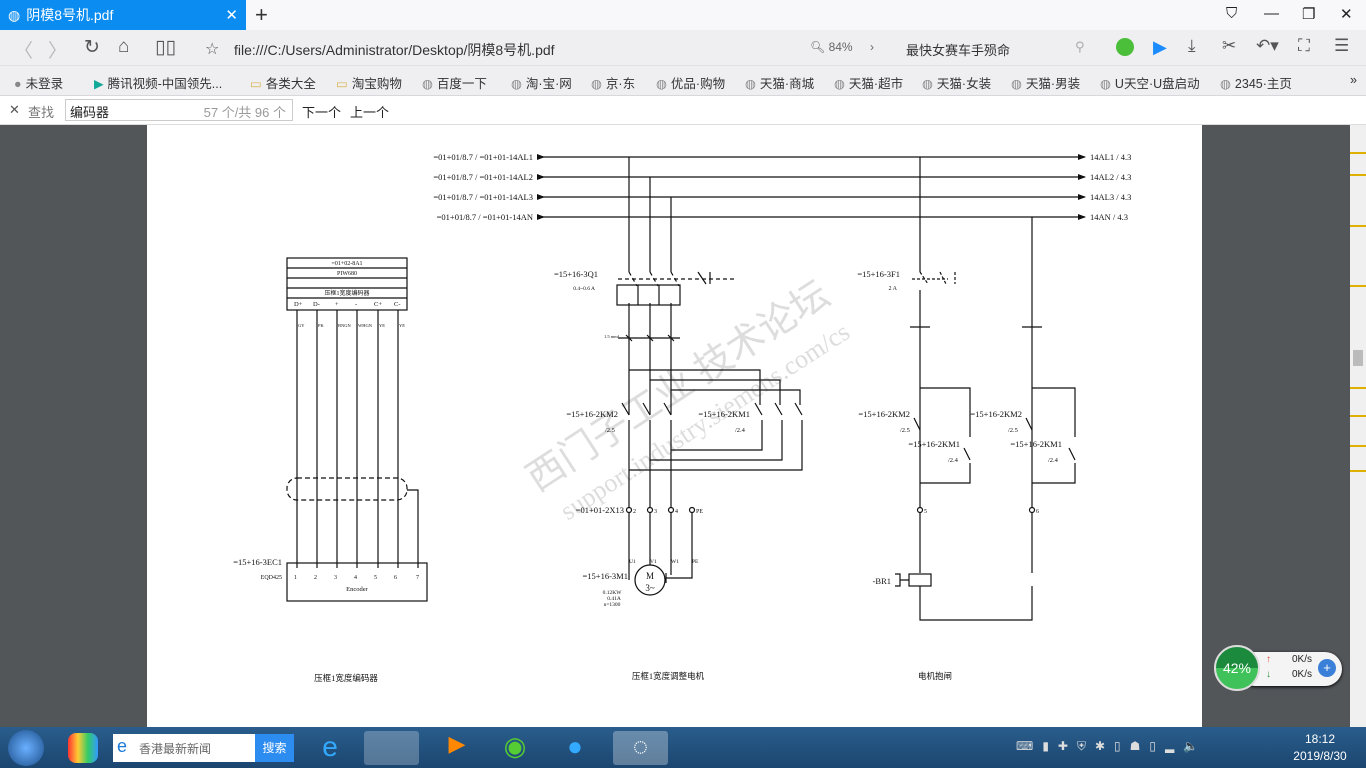 The image size is (1366, 768). What do you see at coordinates (1237, 668) in the screenshot?
I see `memory-percent: 42%` at bounding box center [1237, 668].